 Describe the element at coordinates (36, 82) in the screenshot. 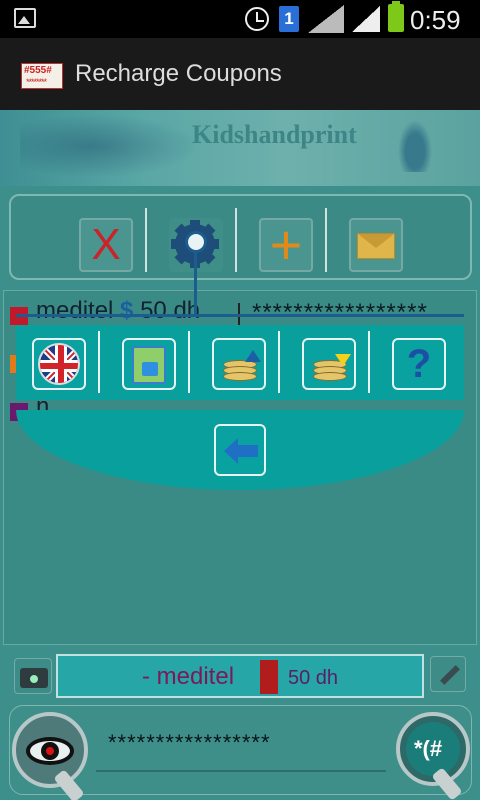

I see `app-icon-stars: ********` at that location.